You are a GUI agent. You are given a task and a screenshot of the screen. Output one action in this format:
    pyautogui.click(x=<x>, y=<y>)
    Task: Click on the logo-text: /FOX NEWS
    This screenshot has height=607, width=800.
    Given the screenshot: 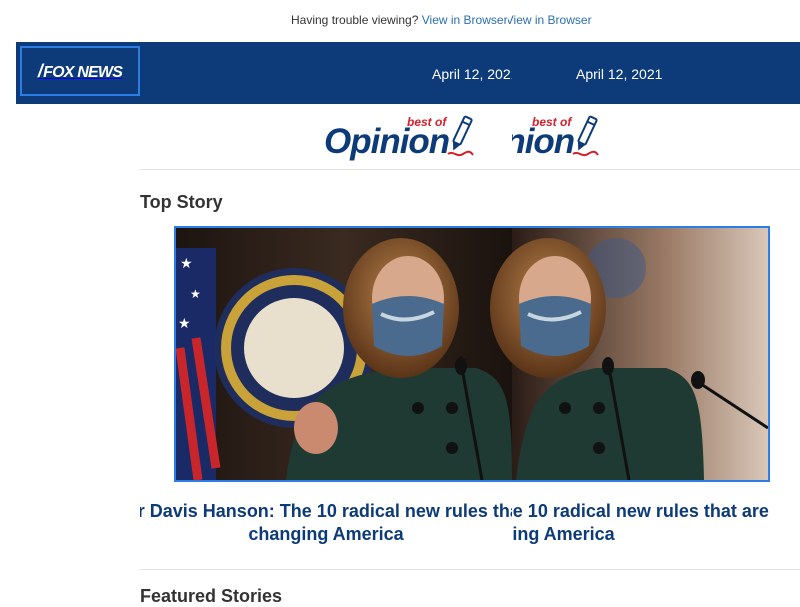 What is the action you would take?
    pyautogui.click(x=80, y=70)
    